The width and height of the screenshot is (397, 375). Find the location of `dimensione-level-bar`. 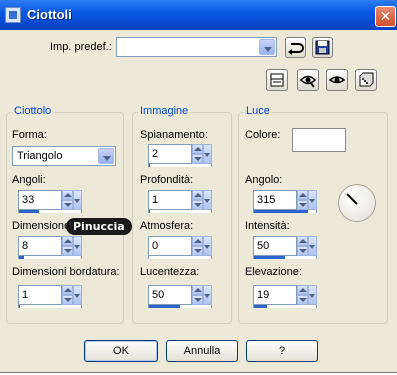

dimensione-level-bar is located at coordinates (50, 257).